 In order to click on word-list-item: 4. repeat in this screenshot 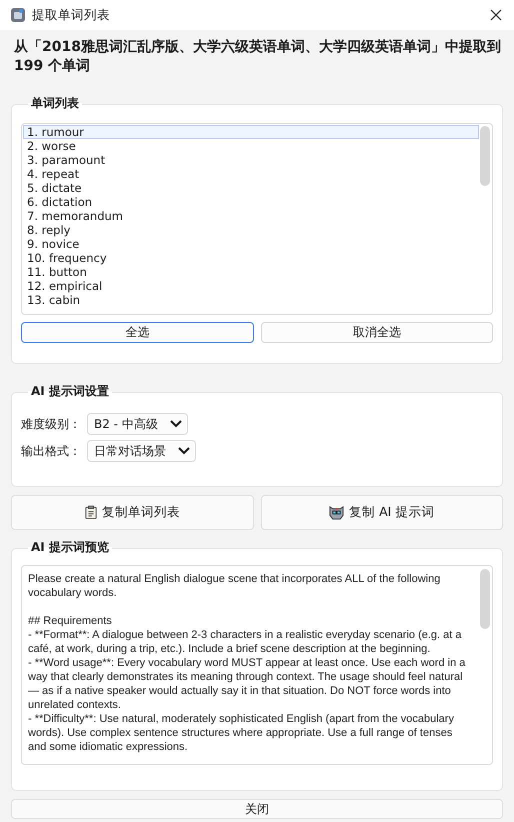, I will do `click(251, 174)`.